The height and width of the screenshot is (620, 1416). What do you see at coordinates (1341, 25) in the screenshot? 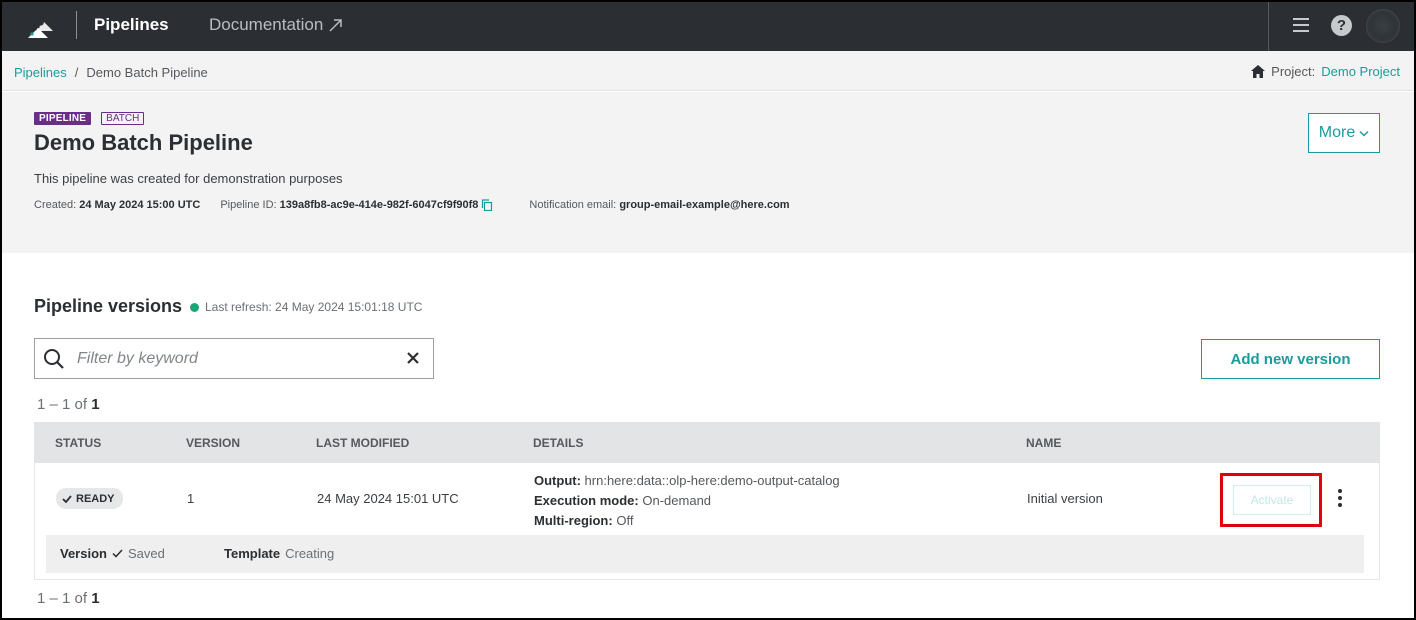
I see `help-icon: ?` at bounding box center [1341, 25].